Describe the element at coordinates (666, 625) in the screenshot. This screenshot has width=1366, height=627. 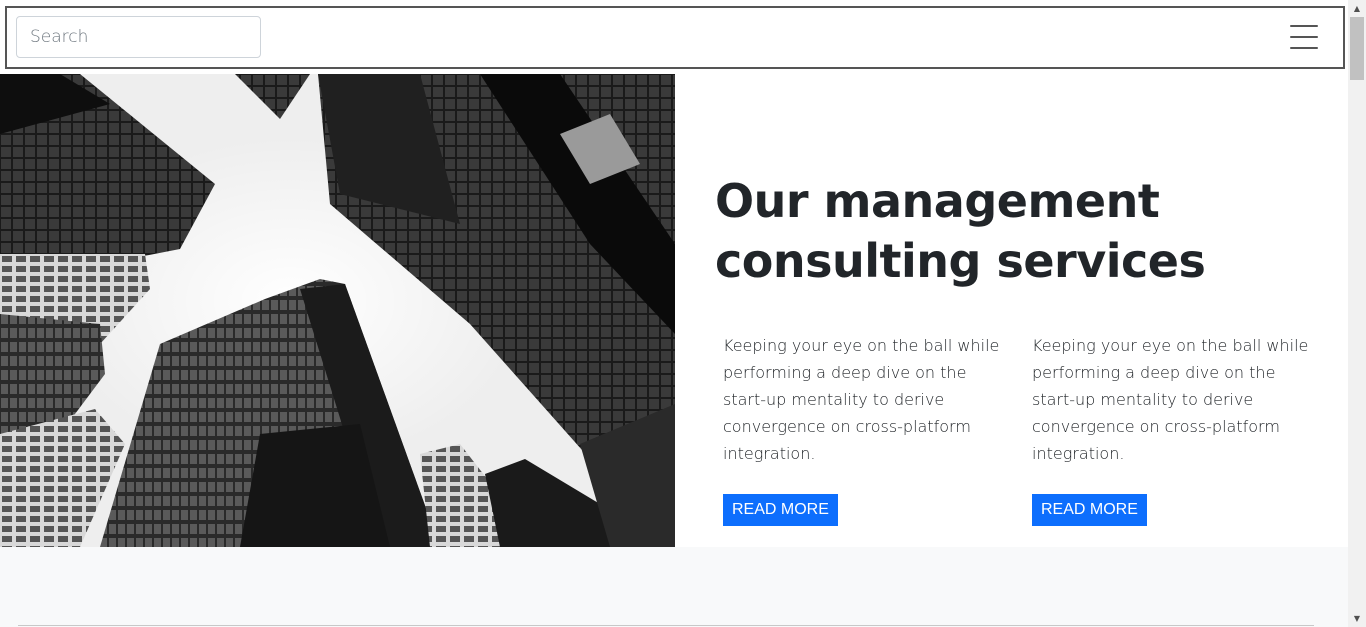
I see `section-divider` at that location.